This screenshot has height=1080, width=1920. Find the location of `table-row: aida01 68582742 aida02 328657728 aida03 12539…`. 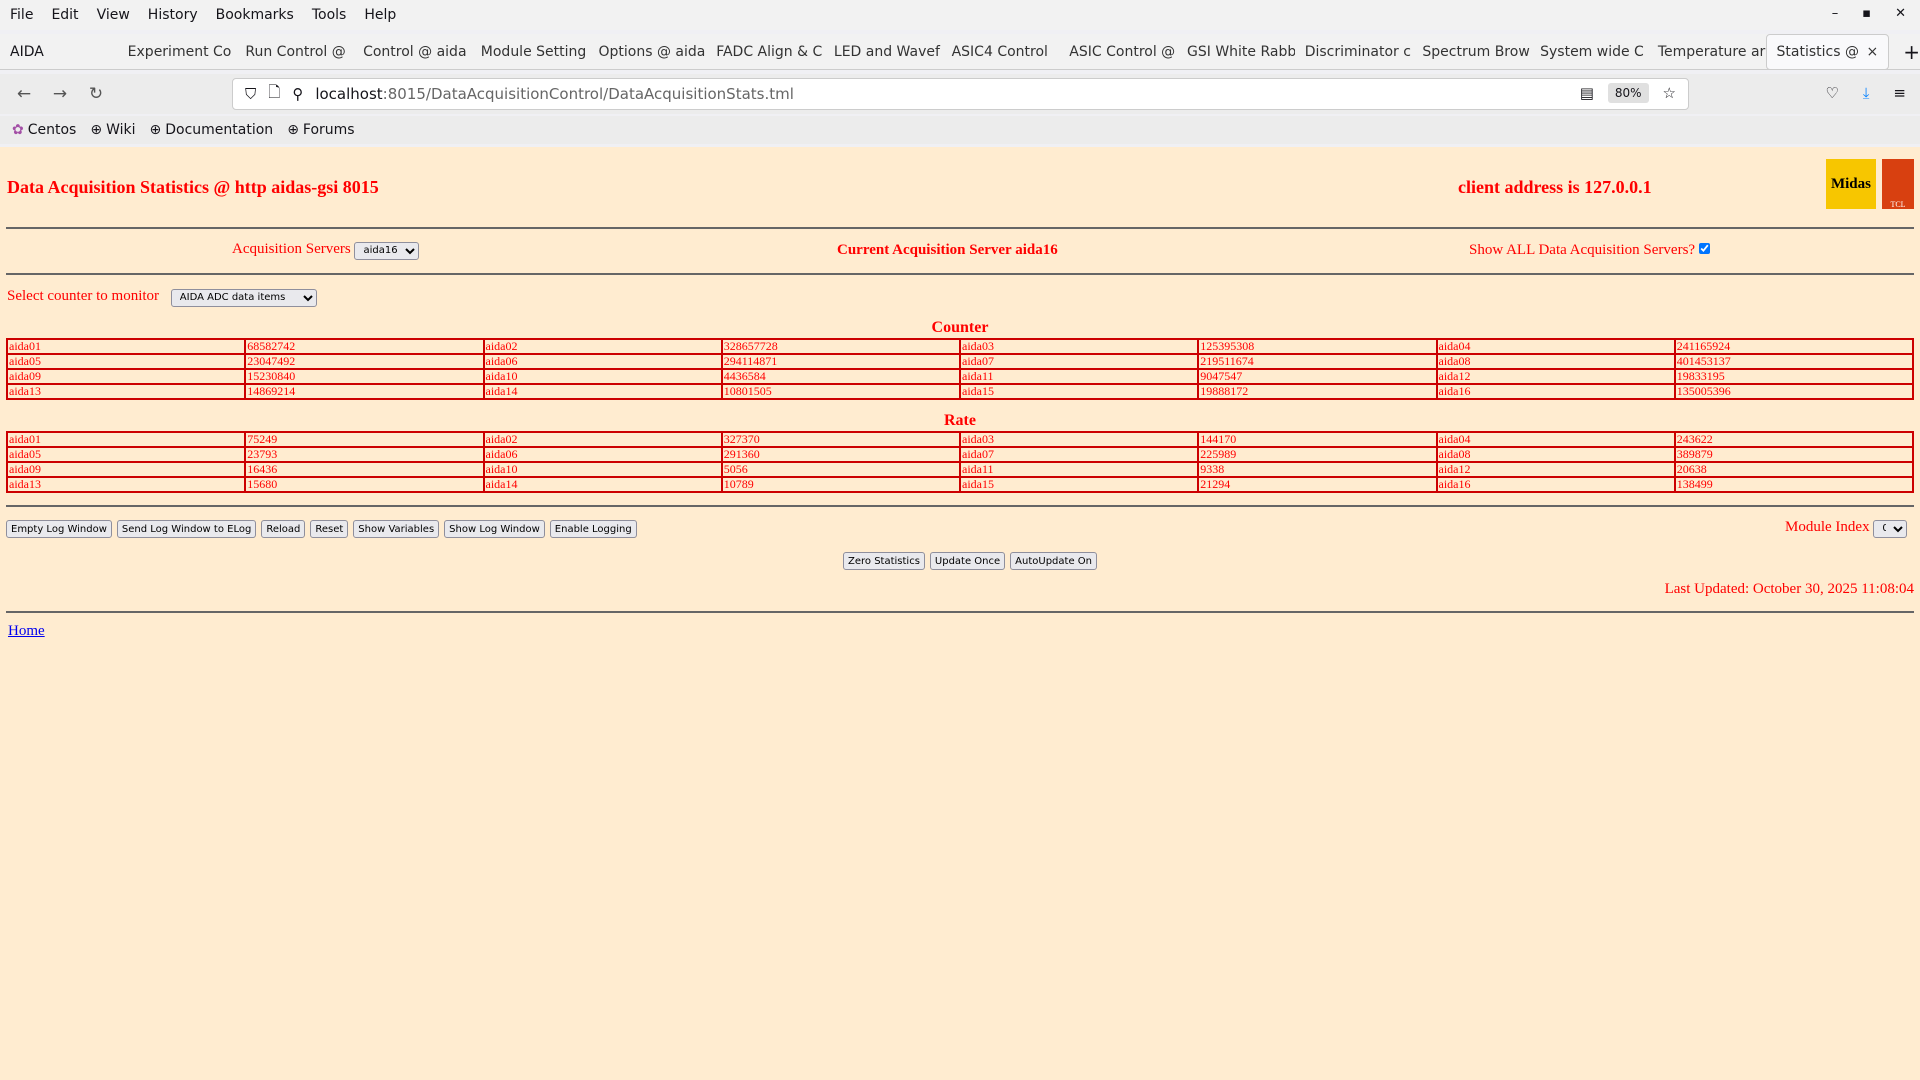

table-row: aida01 68582742 aida02 328657728 aida03 12539… is located at coordinates (960, 346).